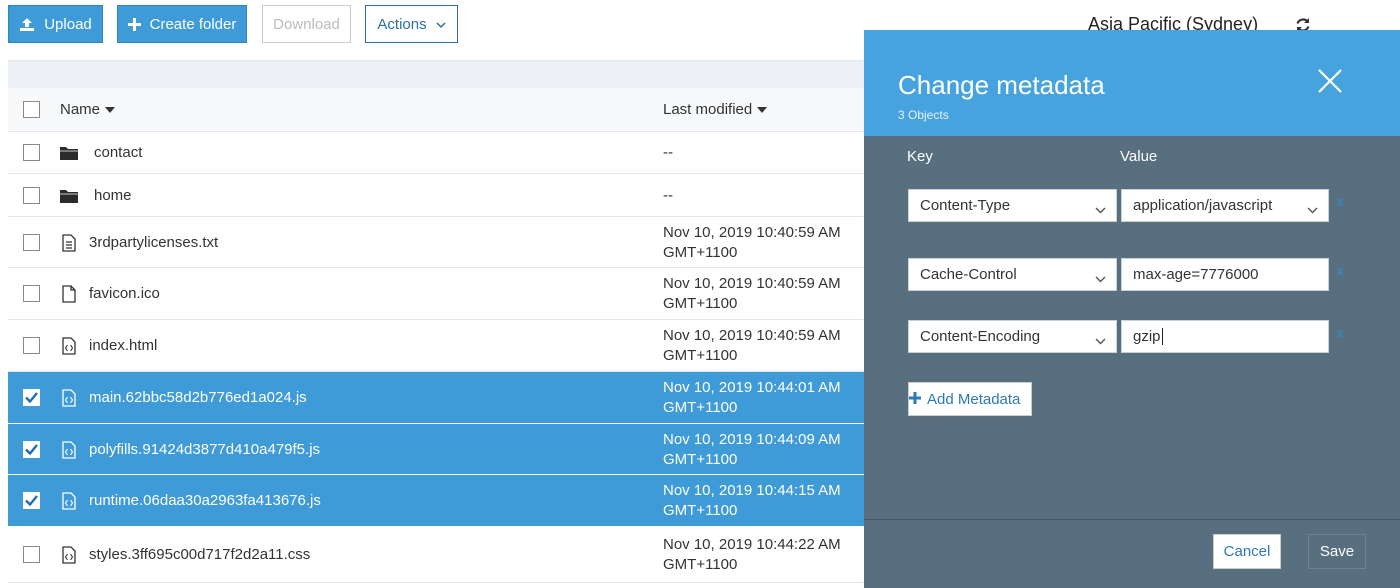 The image size is (1400, 588). What do you see at coordinates (1337, 551) in the screenshot?
I see `save-button: Save` at bounding box center [1337, 551].